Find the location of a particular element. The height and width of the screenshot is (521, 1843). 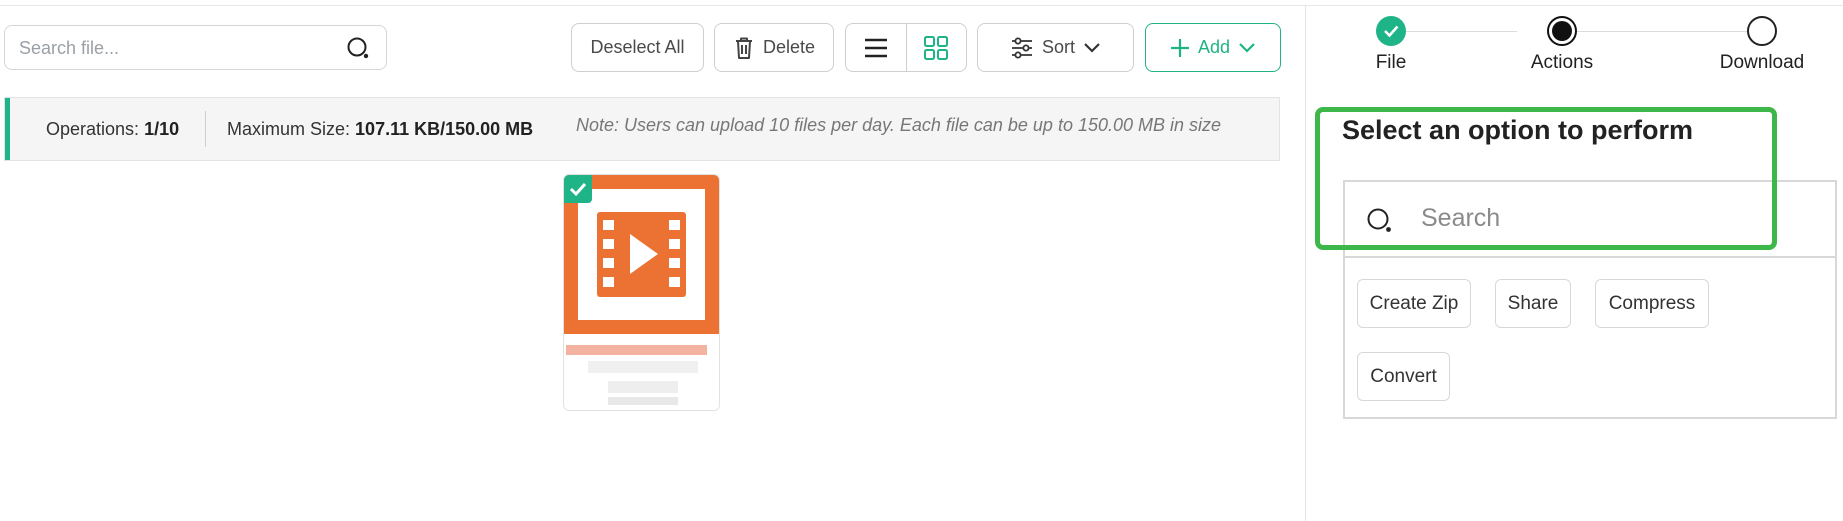

convert-button: Convert is located at coordinates (1403, 376).